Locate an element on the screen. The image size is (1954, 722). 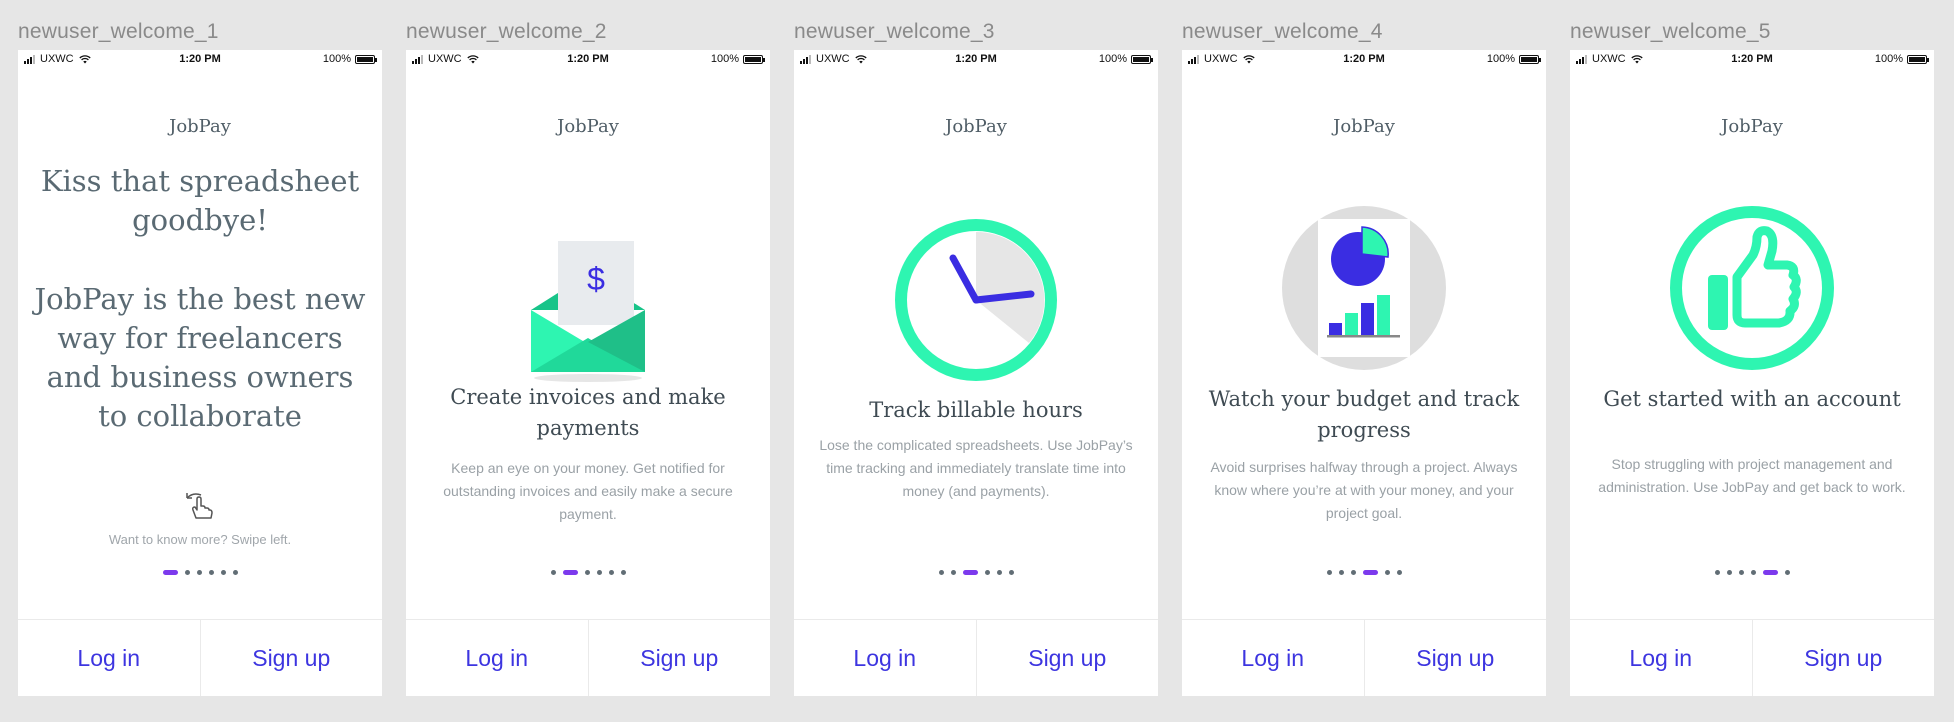
artboard-label: newuser_welcome_5 is located at coordinates (1670, 31).